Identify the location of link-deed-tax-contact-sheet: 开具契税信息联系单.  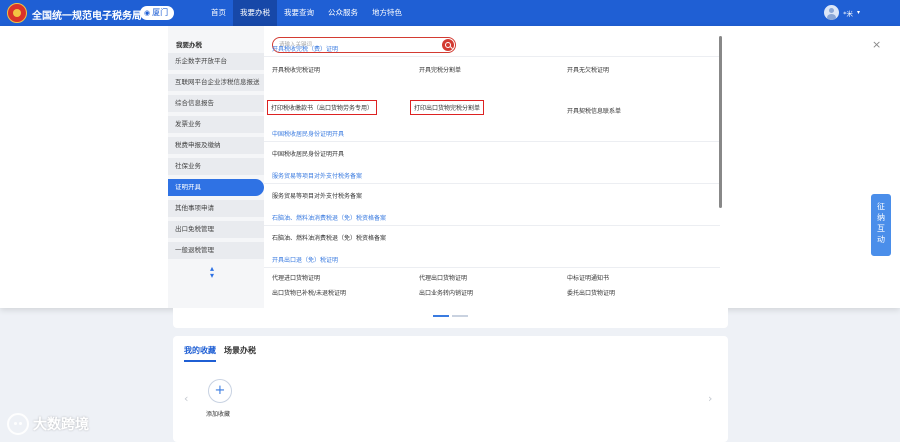
(594, 110).